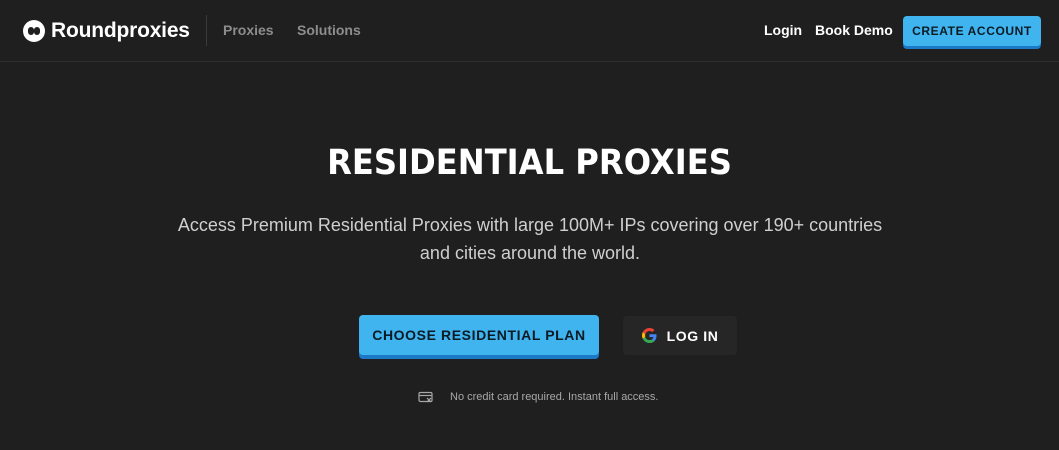 This screenshot has height=450, width=1059. What do you see at coordinates (649, 335) in the screenshot?
I see `google-g-icon` at bounding box center [649, 335].